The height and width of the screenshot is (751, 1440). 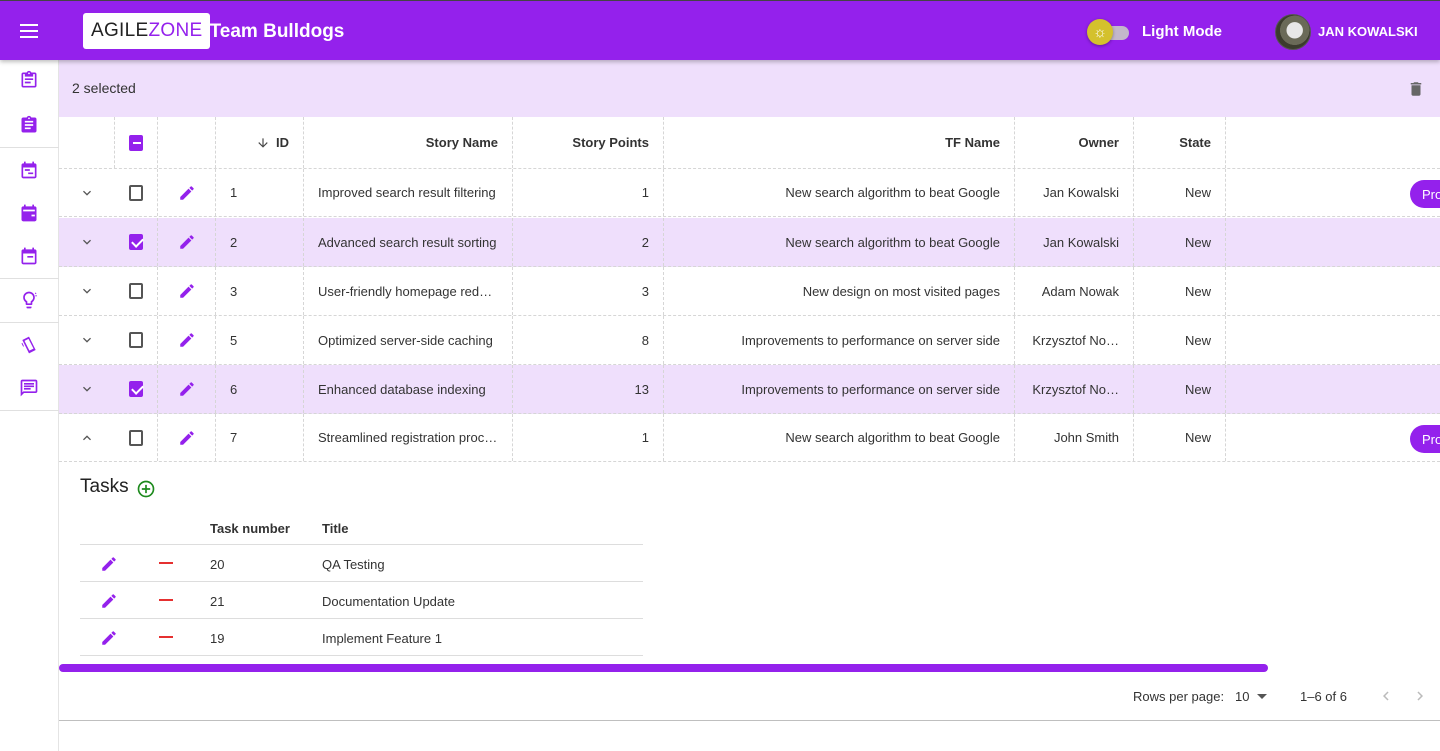 I want to click on avatar, so click(x=1293, y=32).